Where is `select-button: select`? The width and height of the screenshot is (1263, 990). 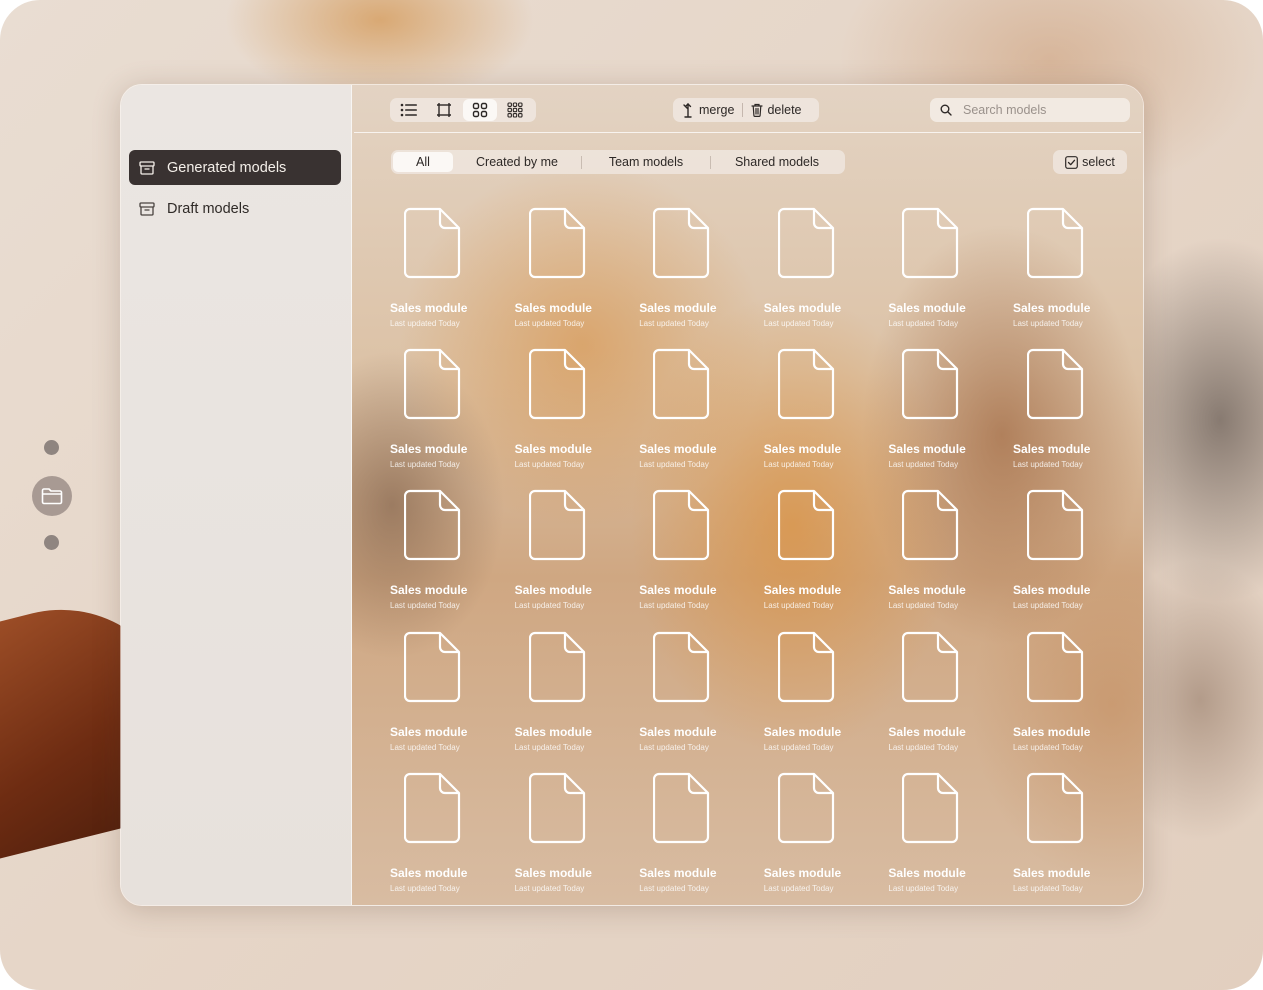
select-button: select is located at coordinates (1090, 162).